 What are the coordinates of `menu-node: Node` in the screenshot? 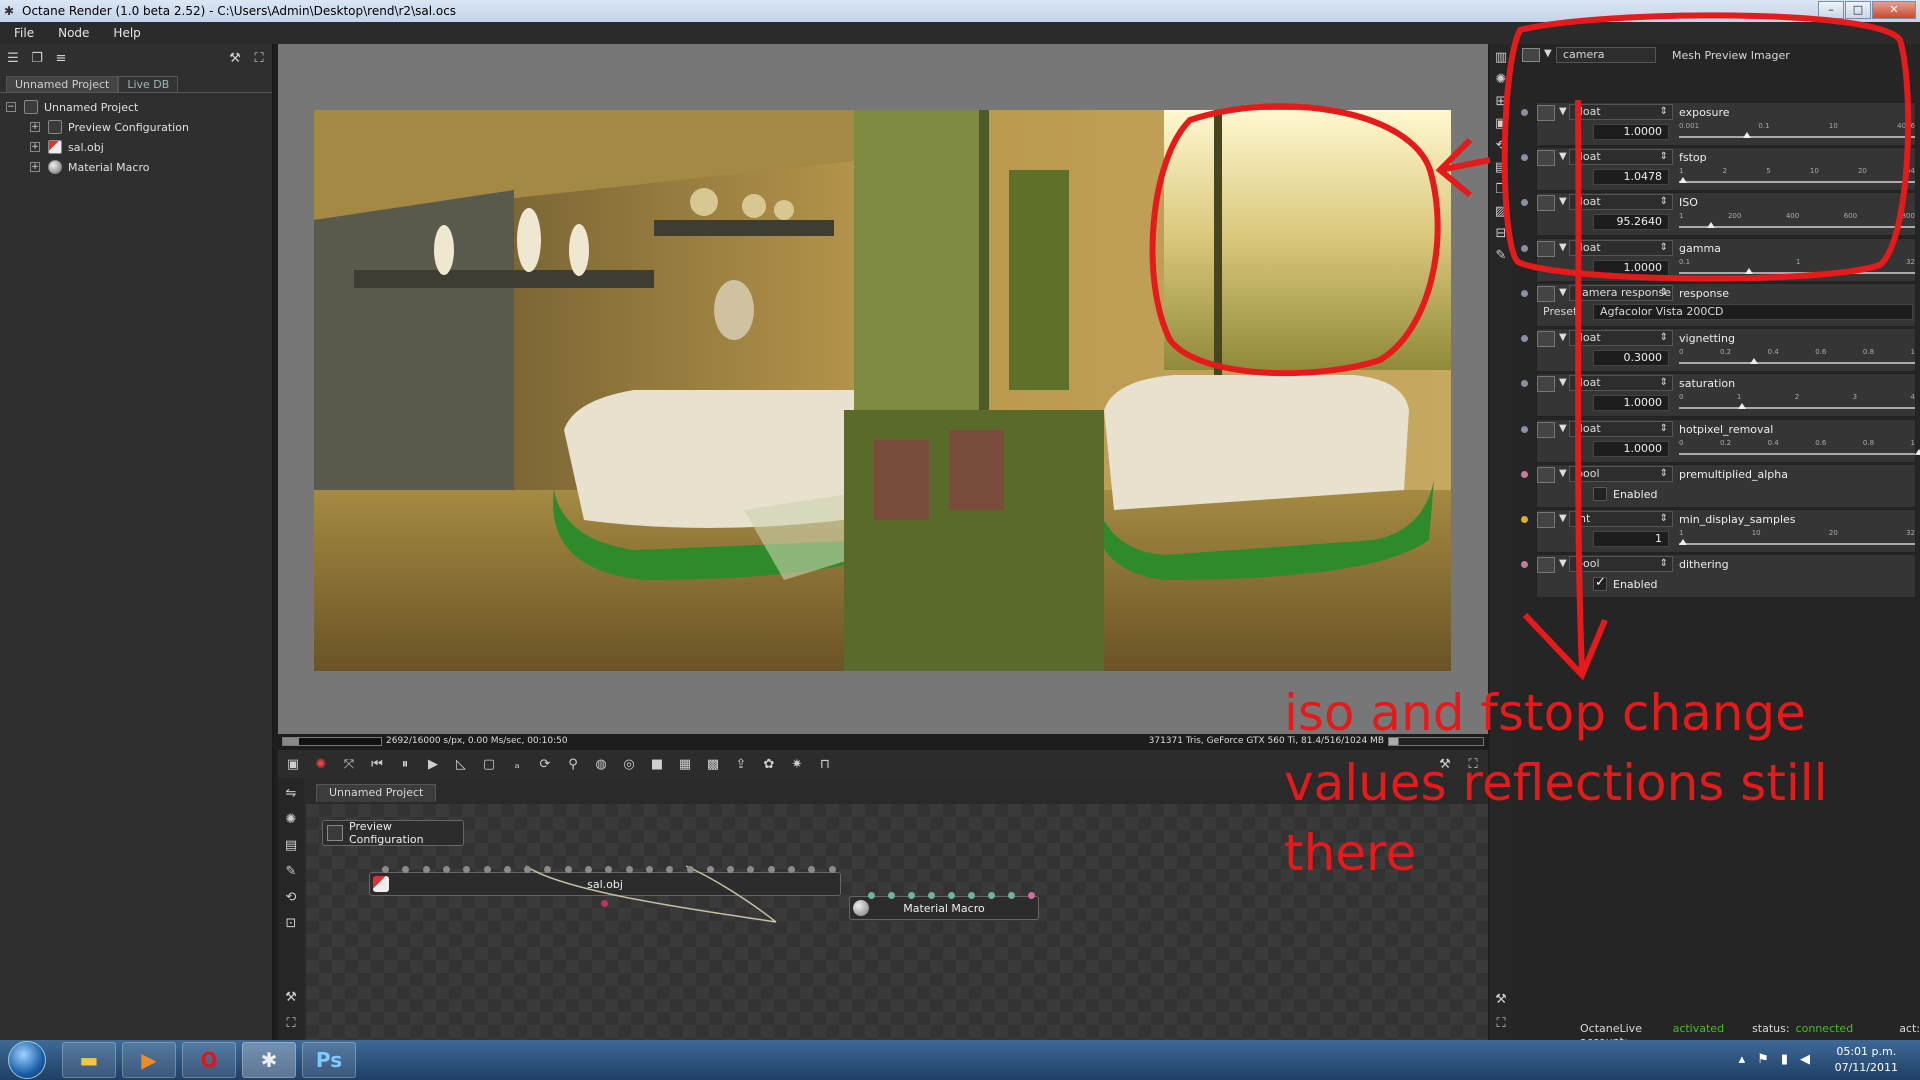 It's located at (71, 33).